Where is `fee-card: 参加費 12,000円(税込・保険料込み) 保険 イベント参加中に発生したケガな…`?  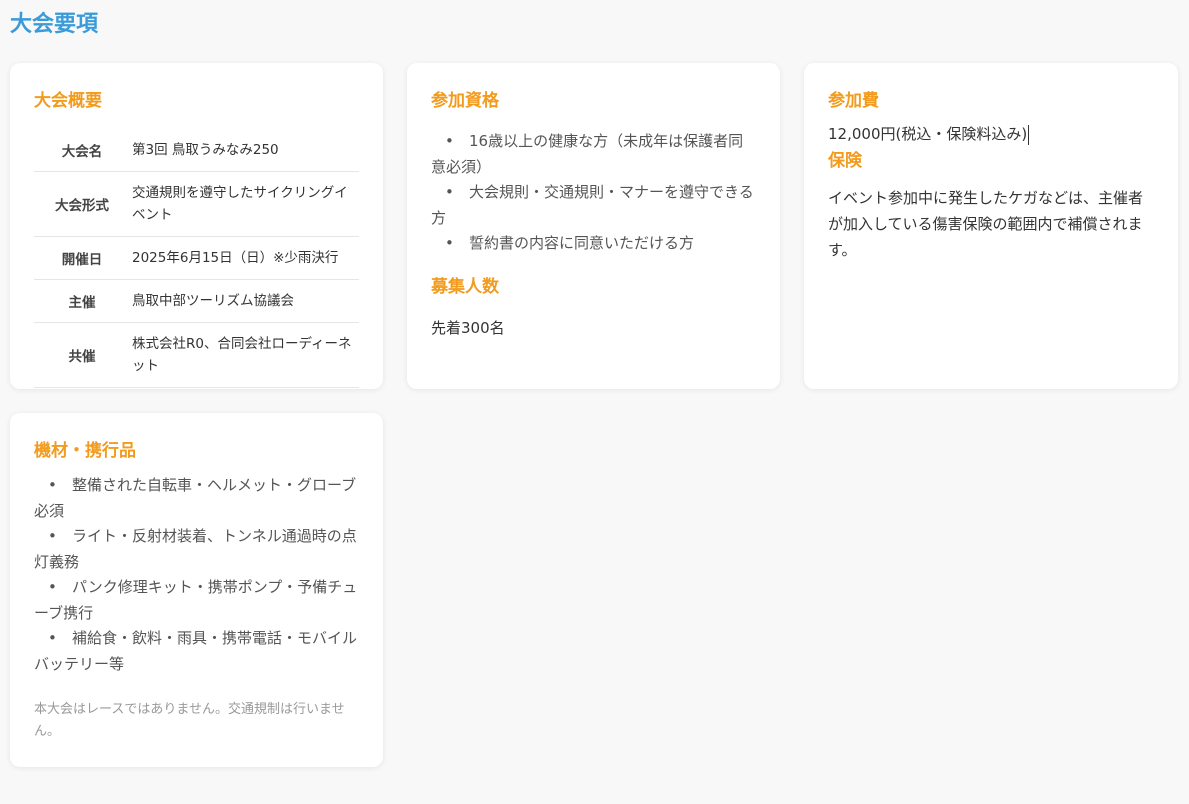
fee-card: 参加費 12,000円(税込・保険料込み) 保険 イベント参加中に発生したケガな… is located at coordinates (991, 226).